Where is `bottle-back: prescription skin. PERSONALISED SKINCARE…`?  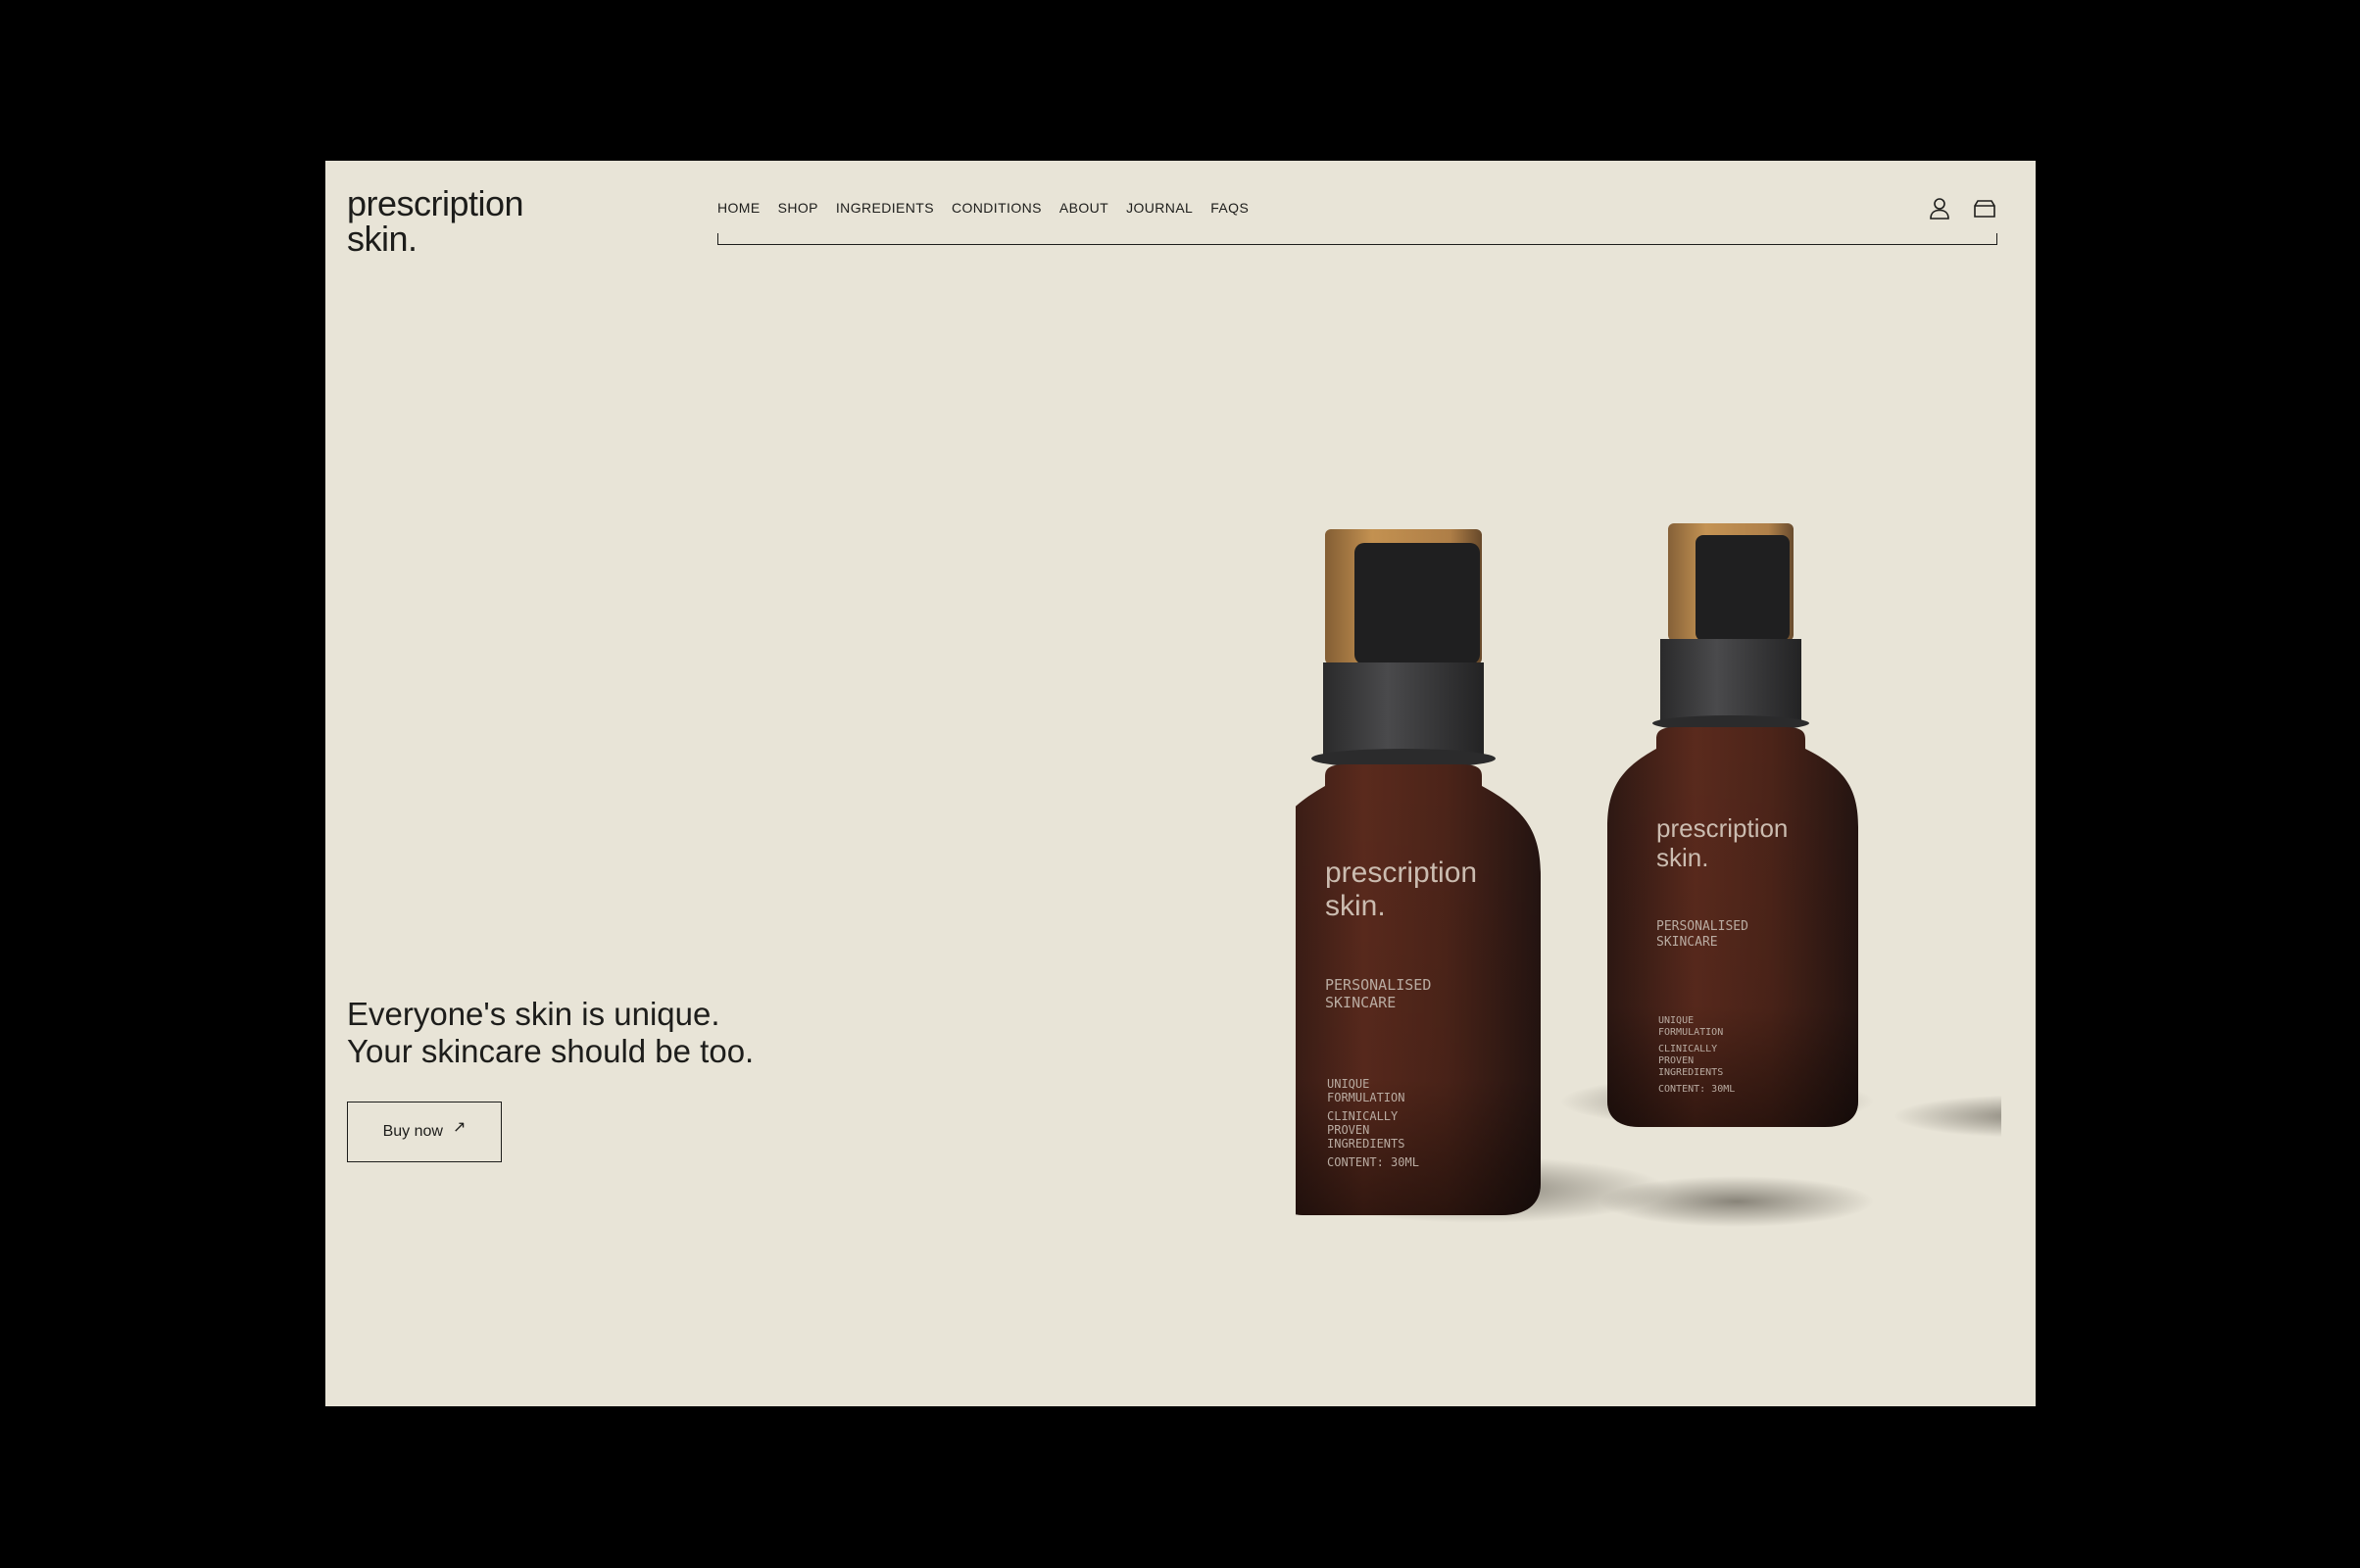
bottle-back: prescription skin. PERSONALISED SKINCARE… is located at coordinates (1732, 825).